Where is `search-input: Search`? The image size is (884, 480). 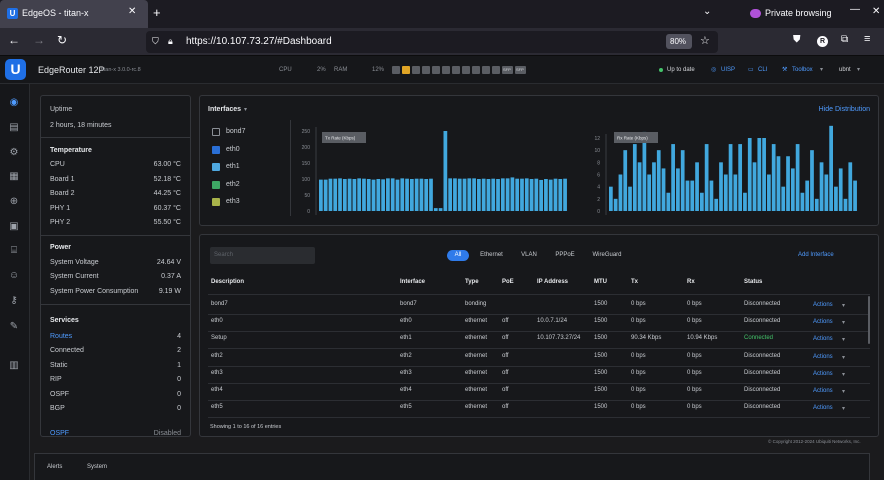 search-input: Search is located at coordinates (262, 255).